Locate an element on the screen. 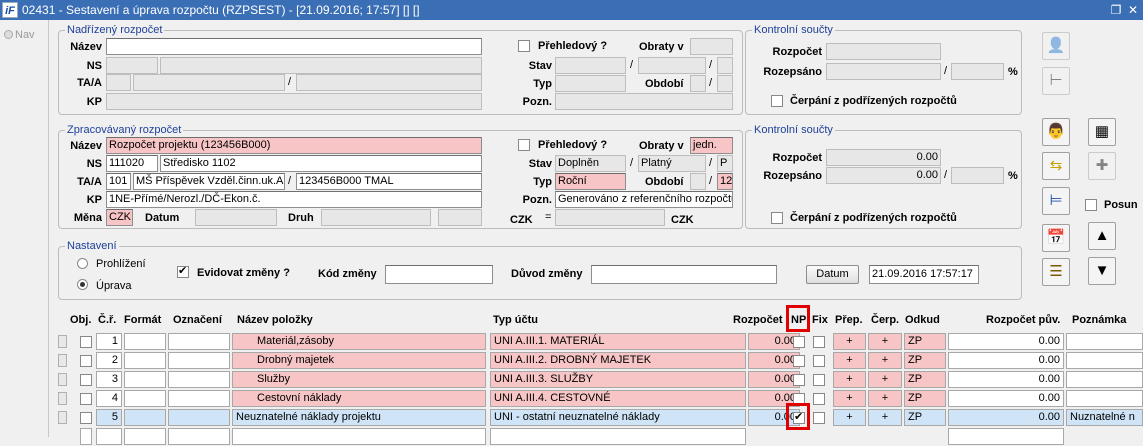  proc-stav-field-2: Platný is located at coordinates (672, 163).